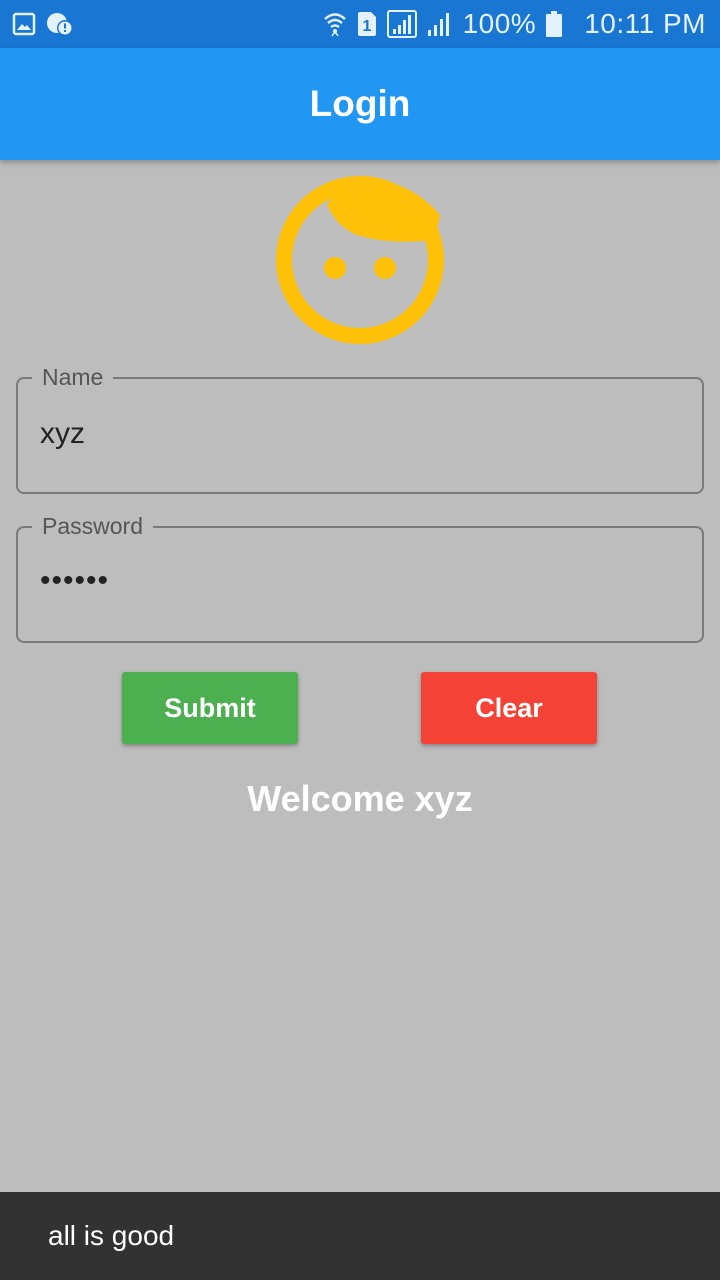 This screenshot has height=1280, width=720. What do you see at coordinates (43, 24) in the screenshot?
I see `status-bar-left` at bounding box center [43, 24].